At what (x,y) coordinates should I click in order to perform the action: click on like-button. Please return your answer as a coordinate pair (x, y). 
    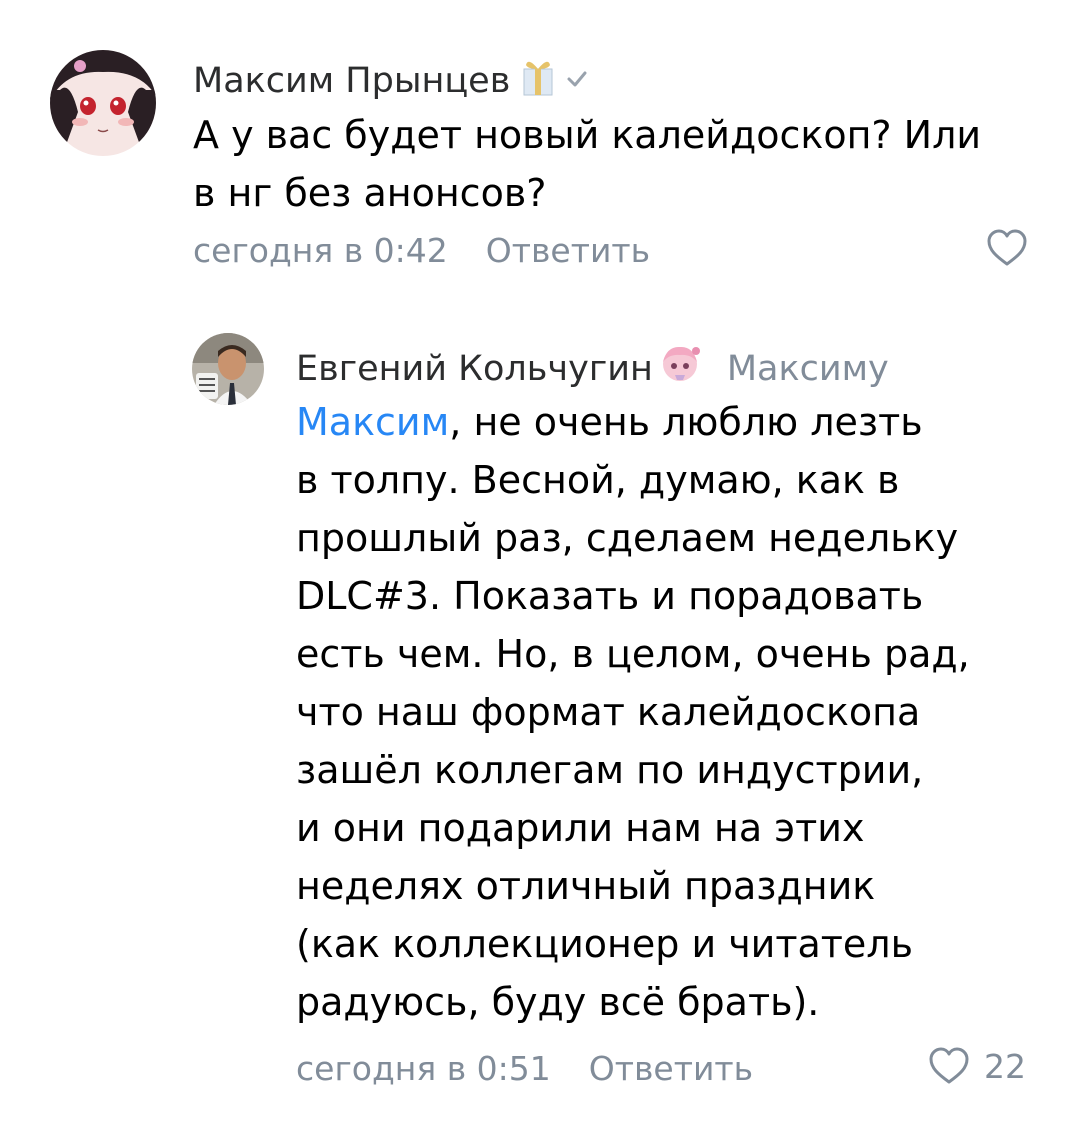
    Looking at the image, I should click on (1007, 248).